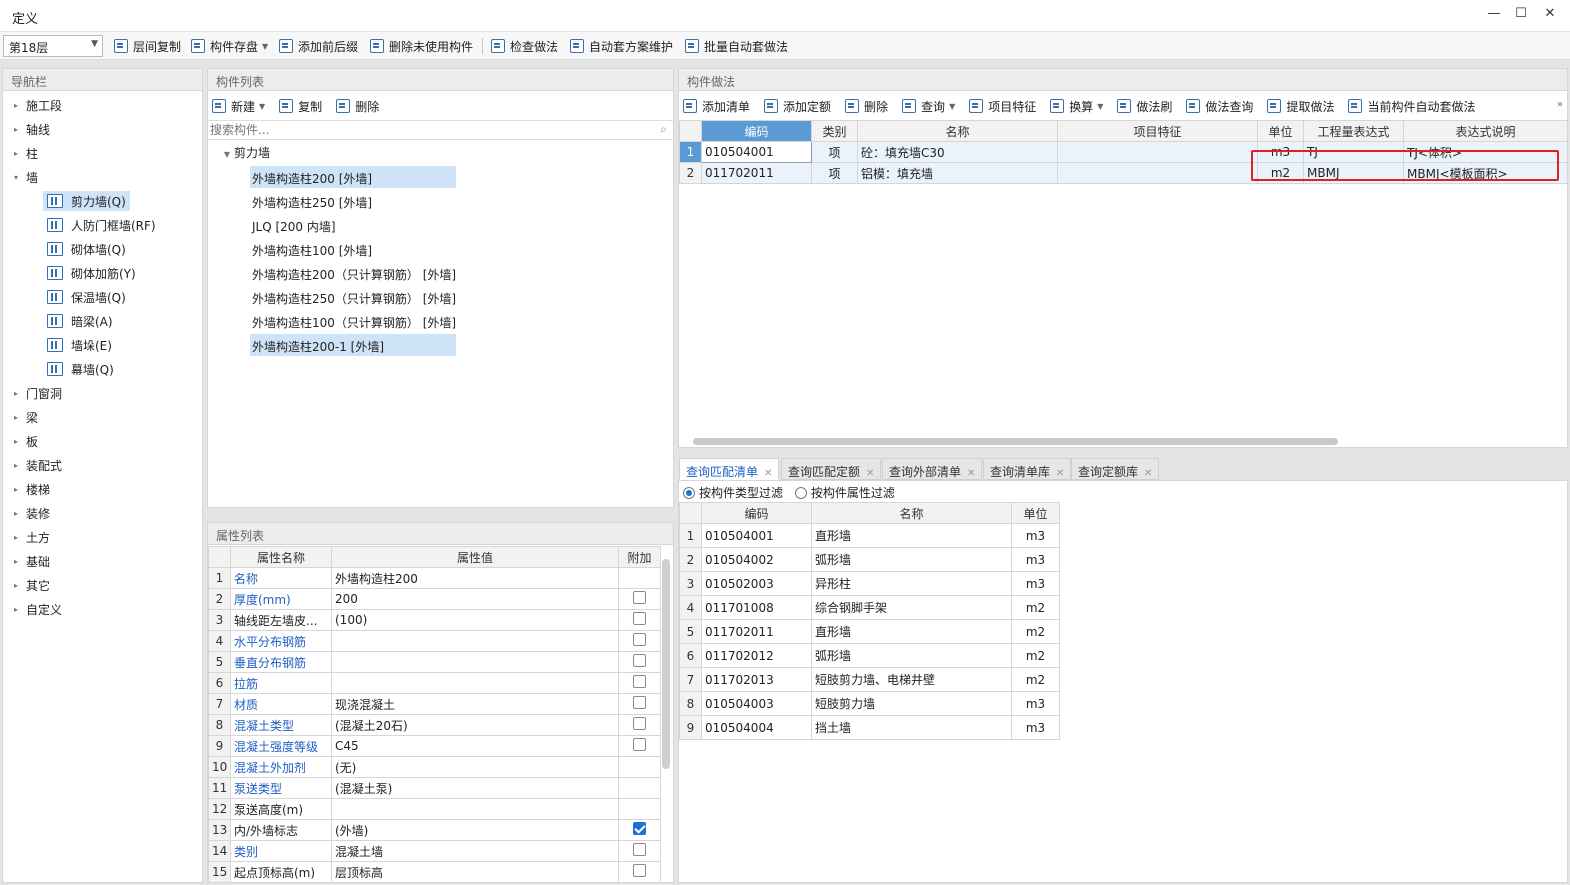 The height and width of the screenshot is (885, 1570). Describe the element at coordinates (831, 469) in the screenshot. I see `tab-match-quota: 查询匹配定额 ✕` at that location.